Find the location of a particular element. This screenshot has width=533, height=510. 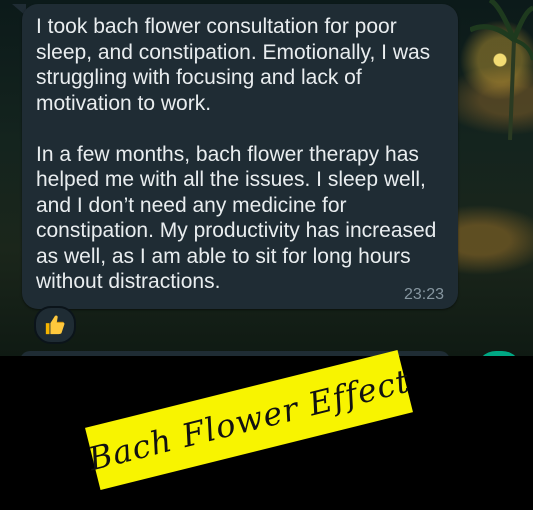

message-timestamp: 23:23 is located at coordinates (424, 294).